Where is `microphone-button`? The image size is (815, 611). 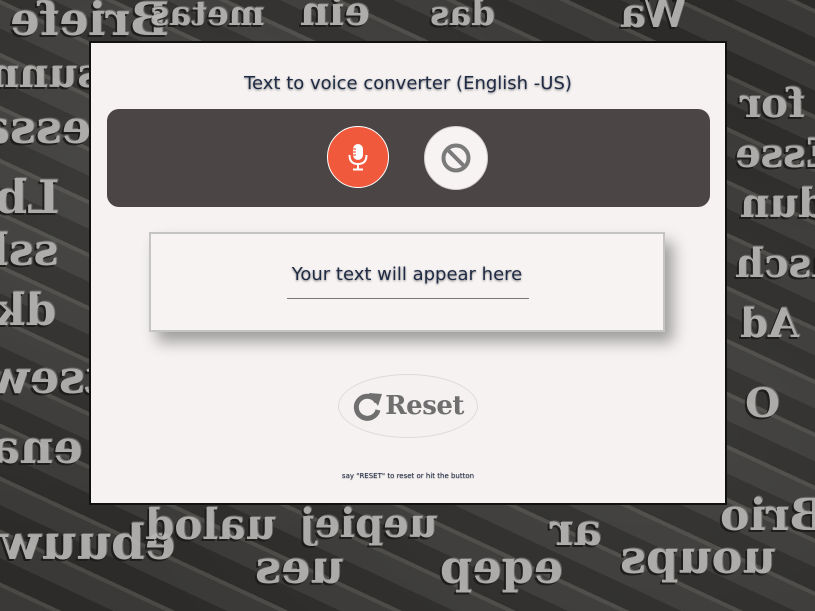
microphone-button is located at coordinates (358, 157).